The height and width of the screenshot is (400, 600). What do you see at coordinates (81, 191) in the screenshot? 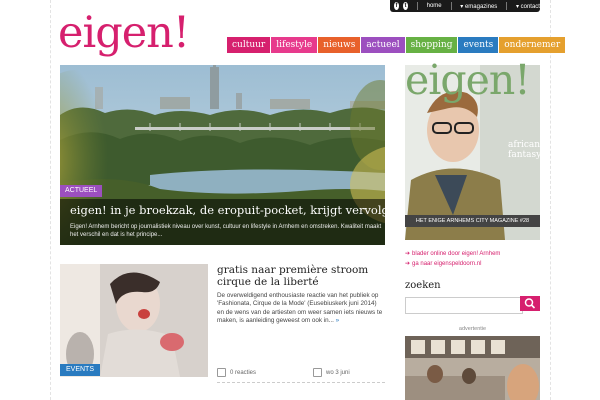
I see `hero-category-tag: ACTUEEL` at bounding box center [81, 191].